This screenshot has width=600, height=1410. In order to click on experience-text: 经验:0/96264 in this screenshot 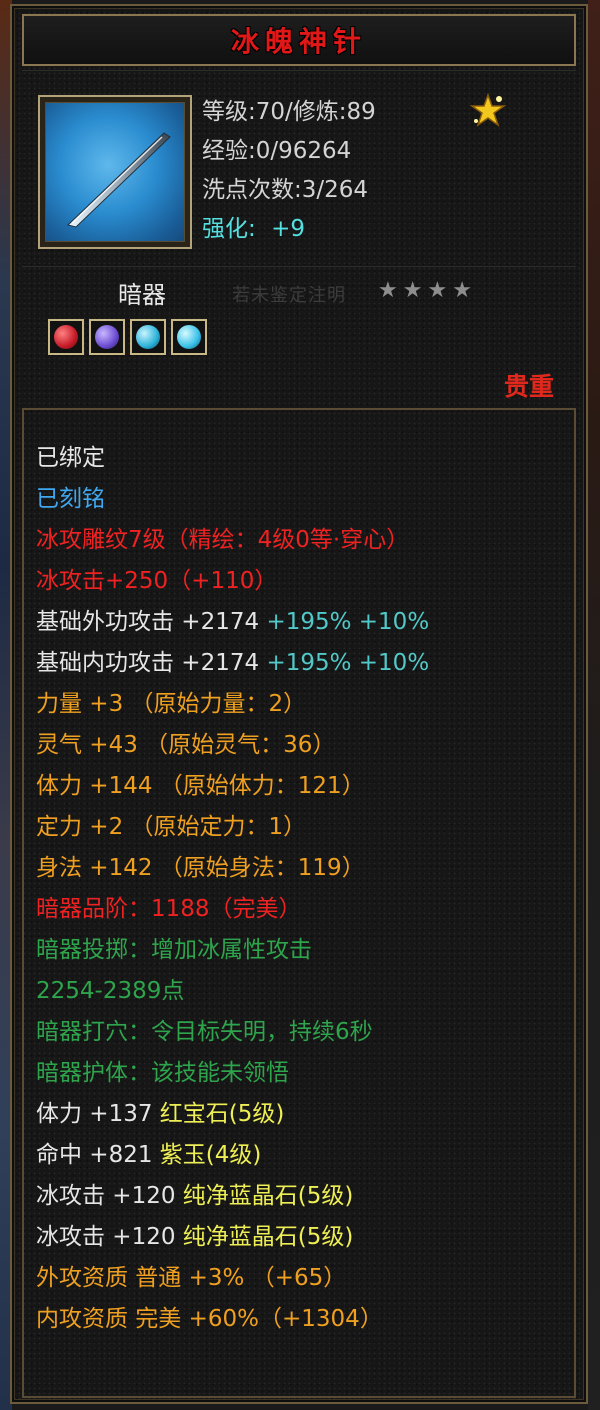, I will do `click(277, 151)`.